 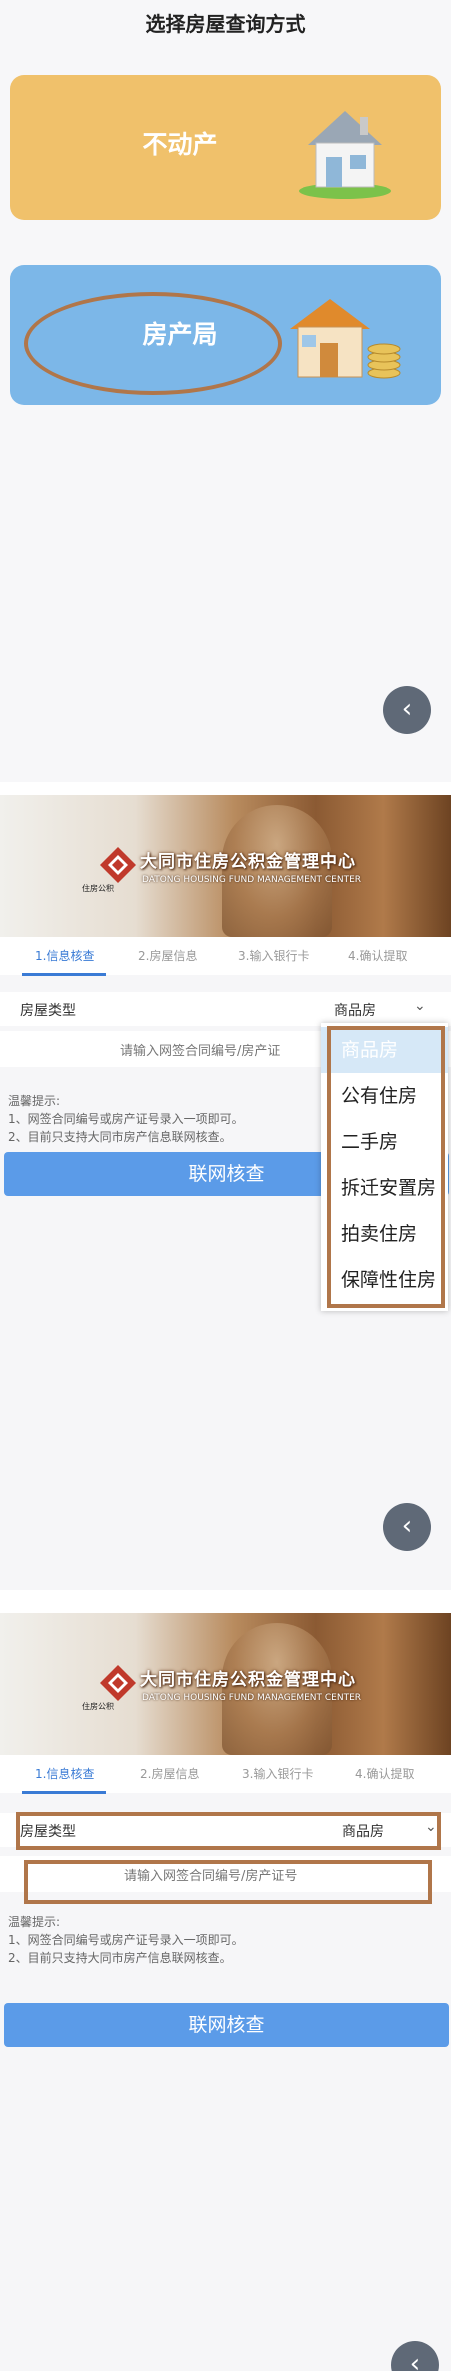 I want to click on real-estate-card: 不动产, so click(x=225, y=147).